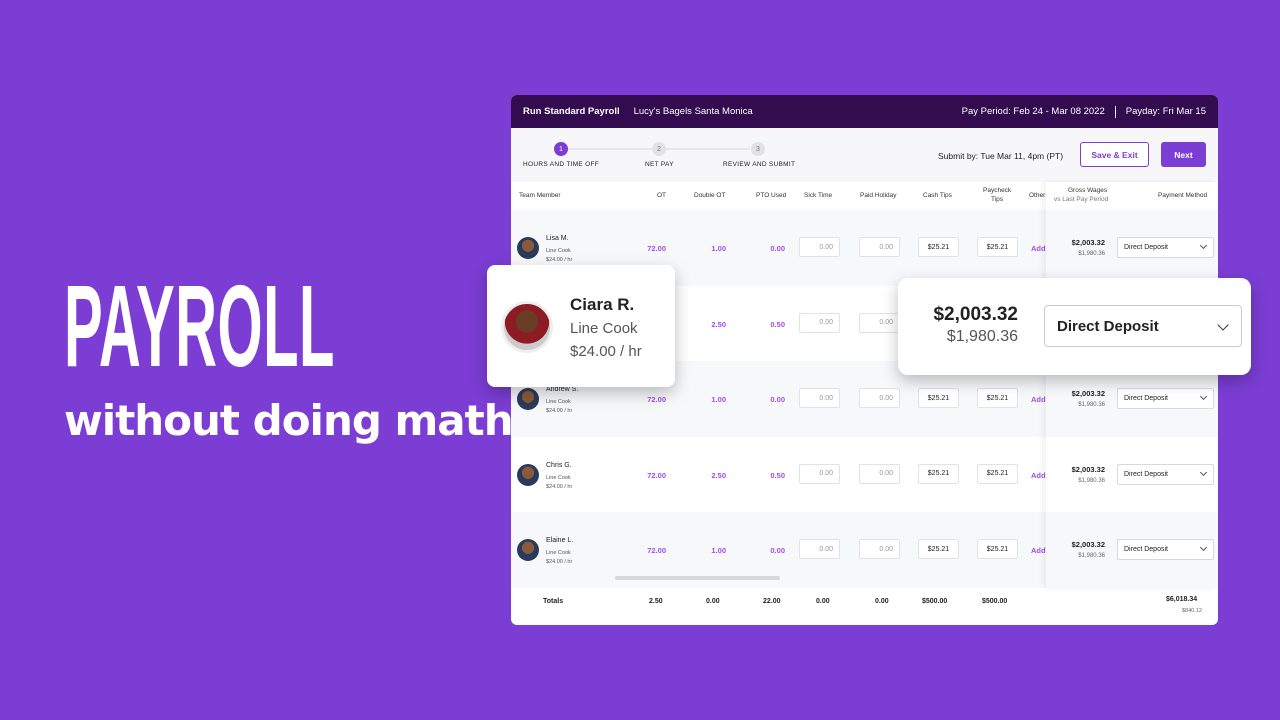 The width and height of the screenshot is (1280, 720). What do you see at coordinates (997, 190) in the screenshot?
I see `col-paycheck-tips: Paycheck` at bounding box center [997, 190].